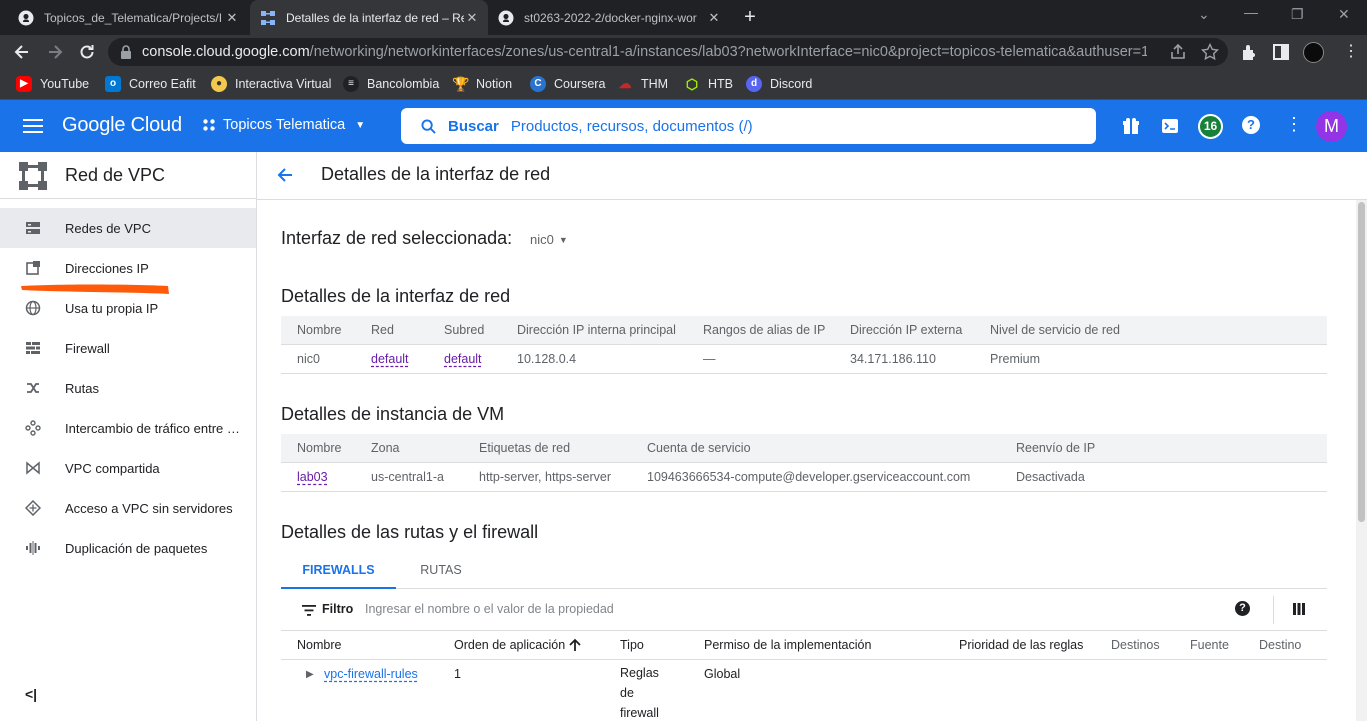 Image resolution: width=1367 pixels, height=721 pixels. Describe the element at coordinates (457, 674) in the screenshot. I see `table-cell: 1` at that location.